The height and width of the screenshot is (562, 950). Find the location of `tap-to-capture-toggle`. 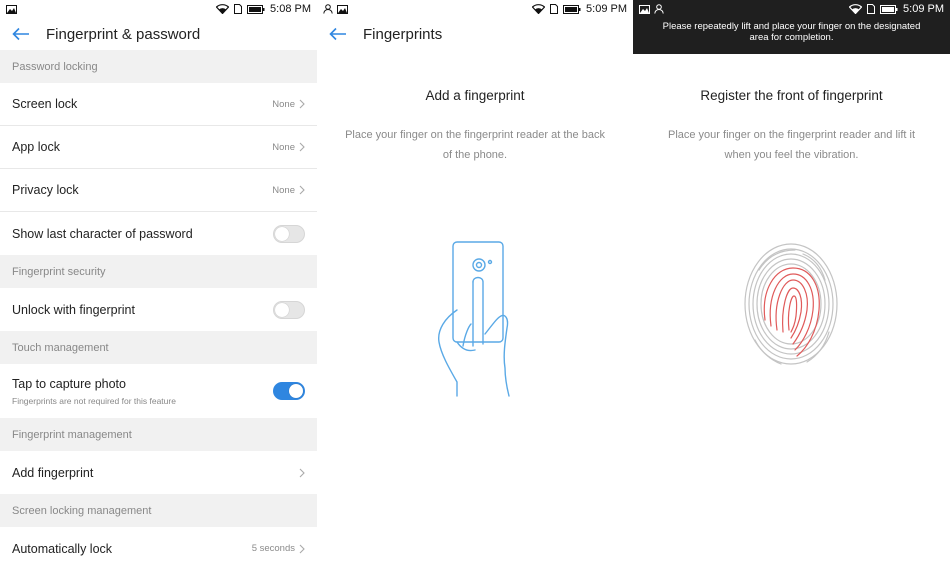

tap-to-capture-toggle is located at coordinates (289, 391).